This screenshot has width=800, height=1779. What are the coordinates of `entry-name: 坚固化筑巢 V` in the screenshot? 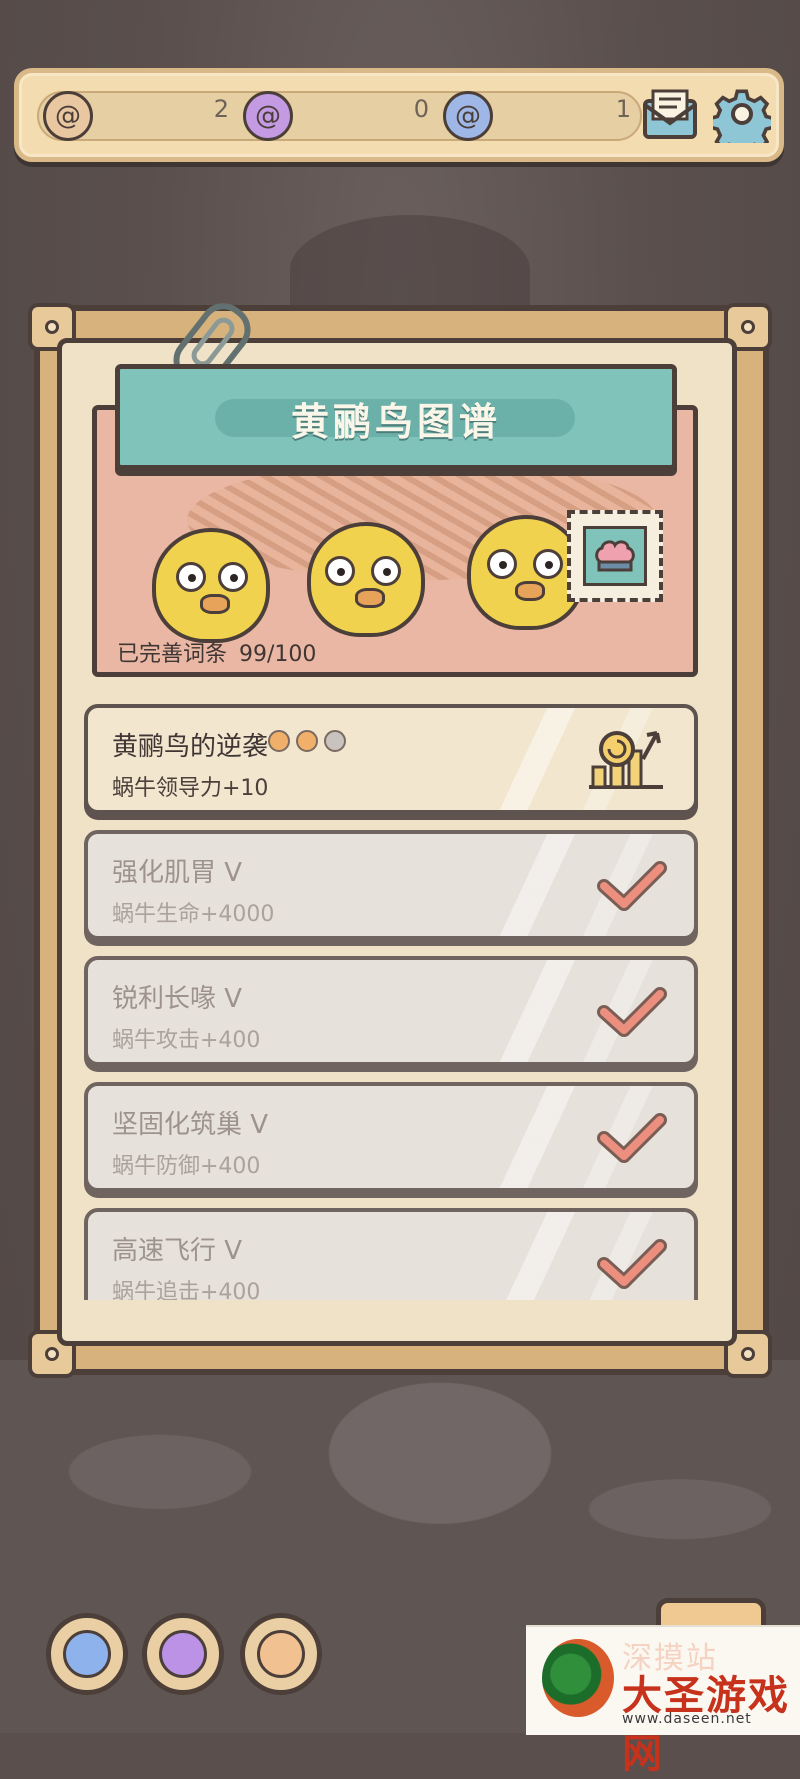 It's located at (190, 1125).